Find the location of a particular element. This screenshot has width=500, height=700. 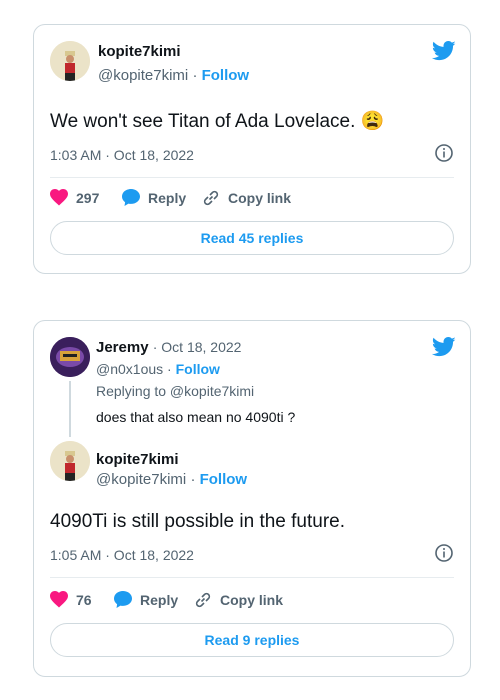

parent-handle-line: @n0x1ous · Follow is located at coordinates (158, 369).